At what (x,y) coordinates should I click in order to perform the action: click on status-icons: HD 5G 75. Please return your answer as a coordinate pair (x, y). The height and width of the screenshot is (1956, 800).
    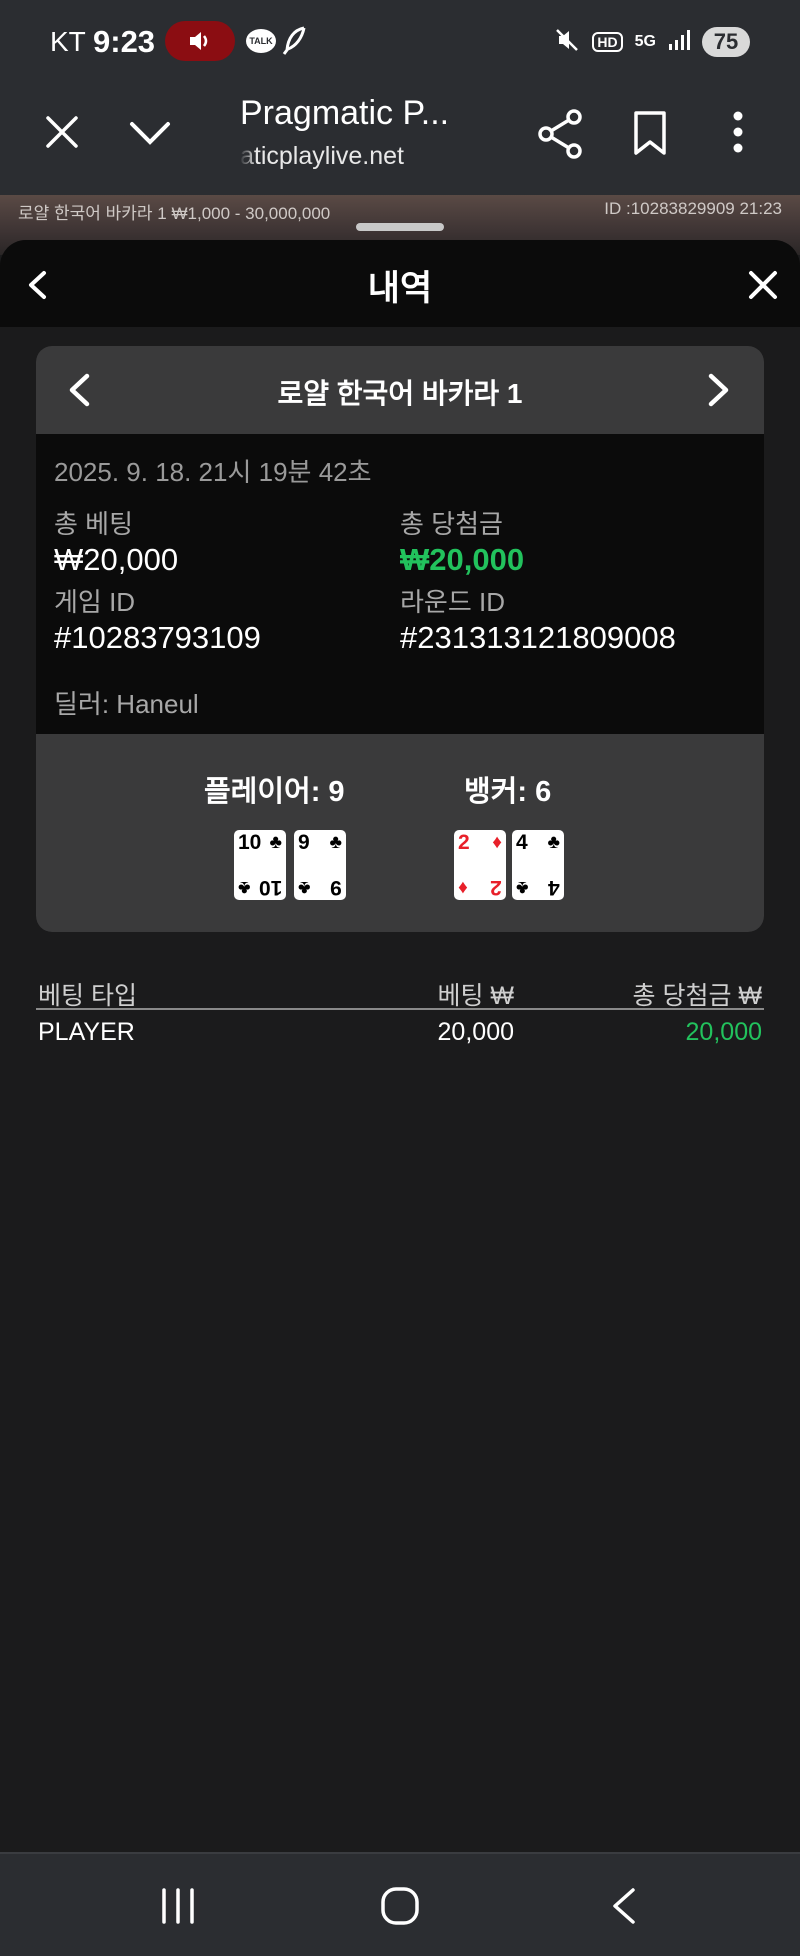
    Looking at the image, I should click on (652, 42).